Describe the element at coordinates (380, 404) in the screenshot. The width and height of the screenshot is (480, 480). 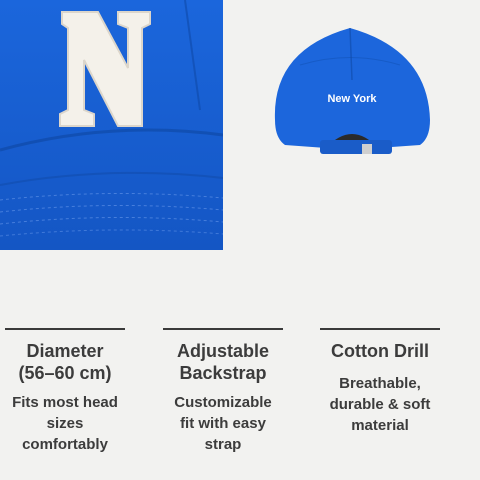
I see `feature-description: Breathable, durable & soft material` at that location.